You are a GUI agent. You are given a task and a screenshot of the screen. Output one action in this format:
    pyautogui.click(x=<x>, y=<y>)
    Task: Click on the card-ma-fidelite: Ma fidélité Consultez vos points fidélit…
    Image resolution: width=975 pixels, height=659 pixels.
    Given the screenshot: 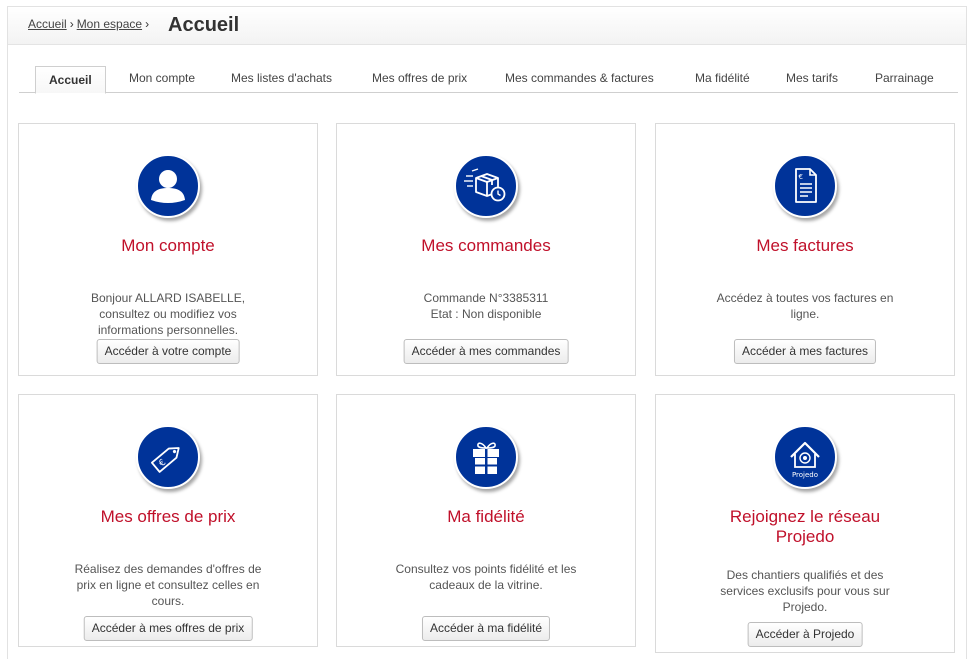 What is the action you would take?
    pyautogui.click(x=486, y=520)
    